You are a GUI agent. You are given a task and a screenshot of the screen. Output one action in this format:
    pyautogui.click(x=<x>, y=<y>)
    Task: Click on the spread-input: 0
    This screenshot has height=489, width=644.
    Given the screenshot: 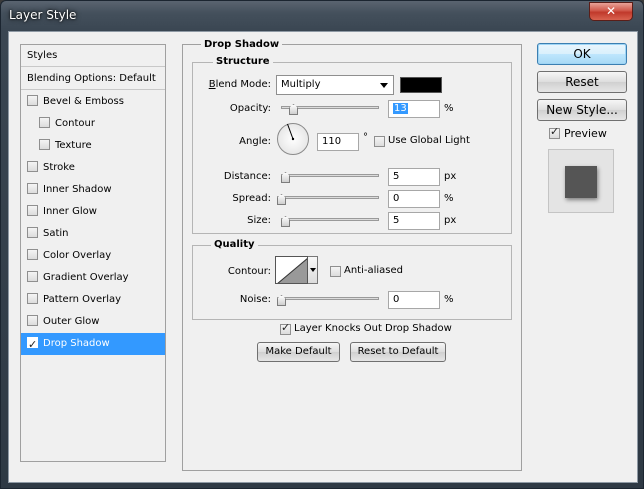 What is the action you would take?
    pyautogui.click(x=414, y=199)
    